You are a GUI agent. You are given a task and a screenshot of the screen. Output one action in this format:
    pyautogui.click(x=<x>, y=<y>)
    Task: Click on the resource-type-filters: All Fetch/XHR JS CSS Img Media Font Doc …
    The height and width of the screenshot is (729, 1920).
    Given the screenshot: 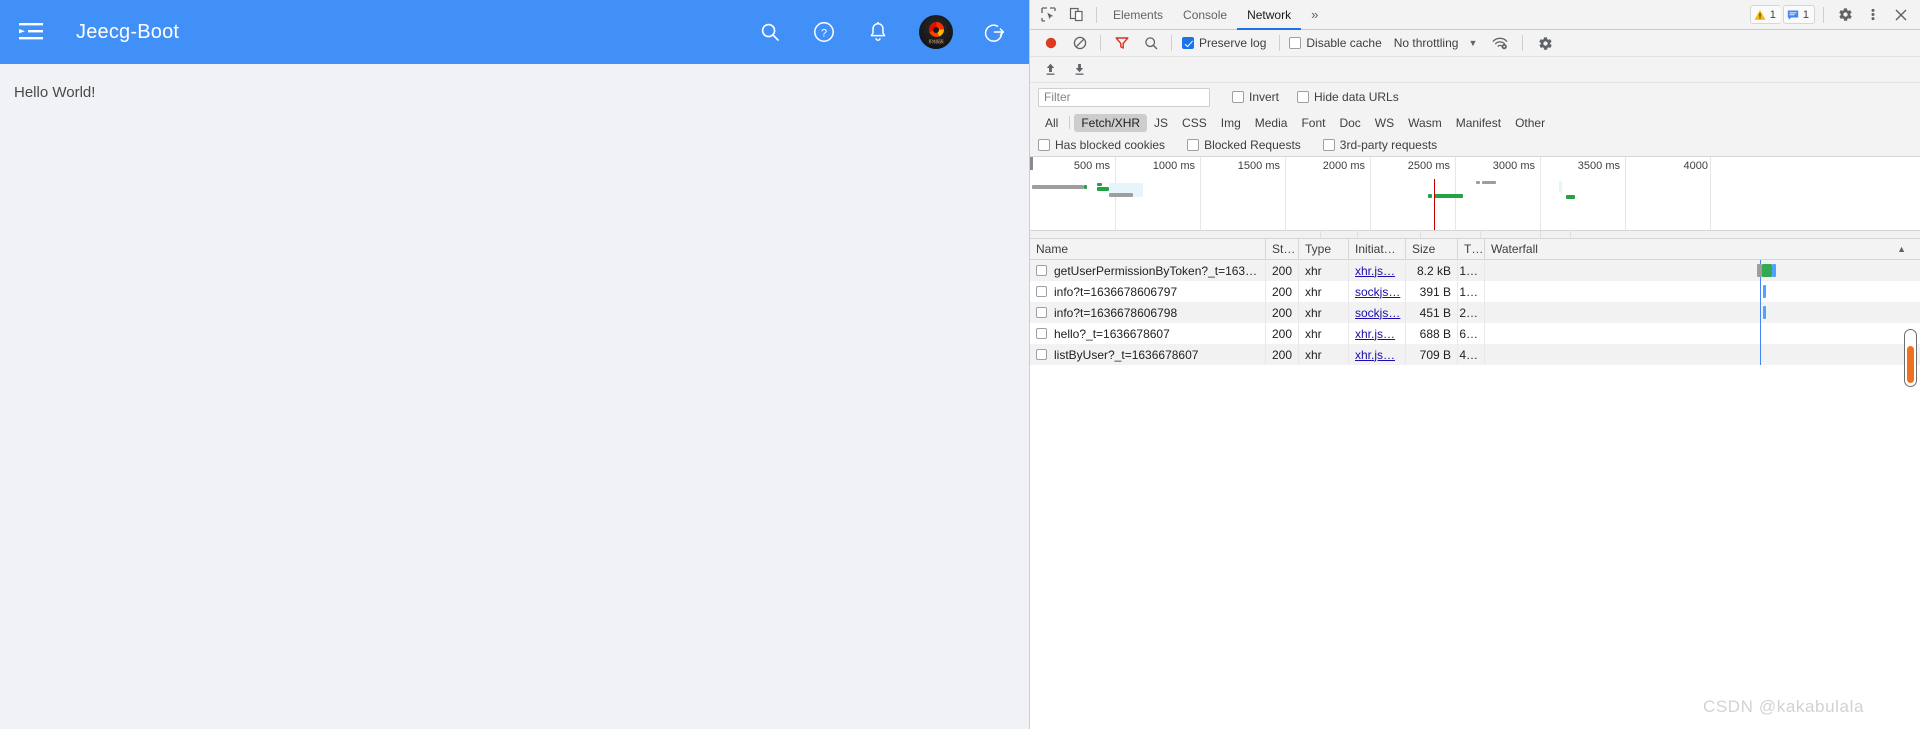 What is the action you would take?
    pyautogui.click(x=1475, y=122)
    